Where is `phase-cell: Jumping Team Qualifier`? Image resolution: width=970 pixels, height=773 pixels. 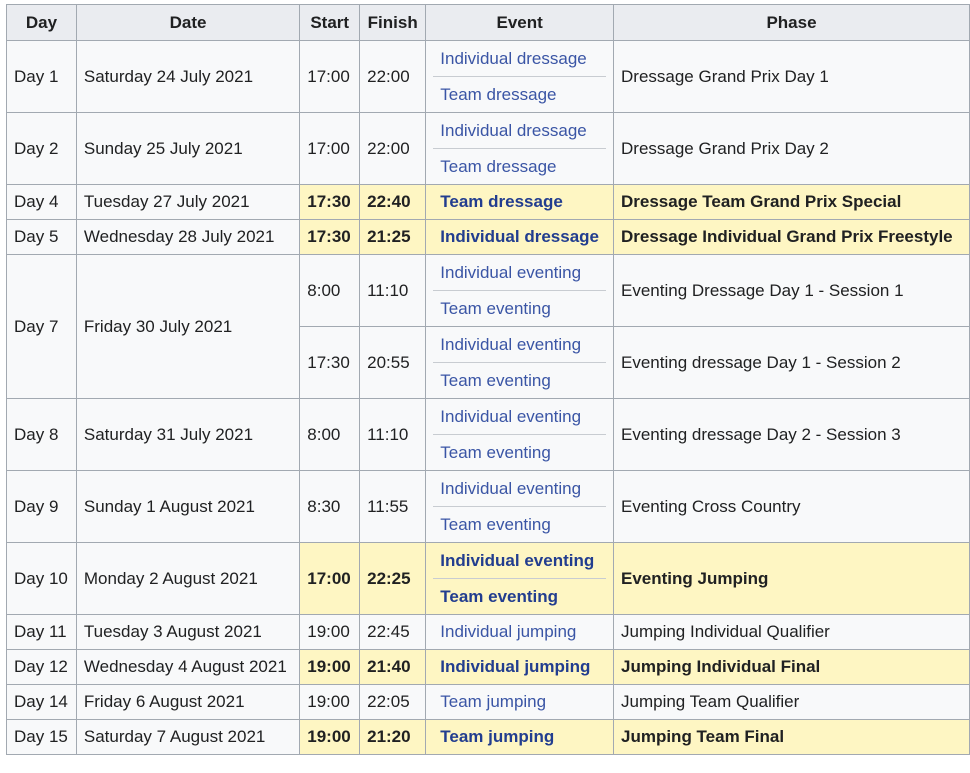 phase-cell: Jumping Team Qualifier is located at coordinates (791, 702).